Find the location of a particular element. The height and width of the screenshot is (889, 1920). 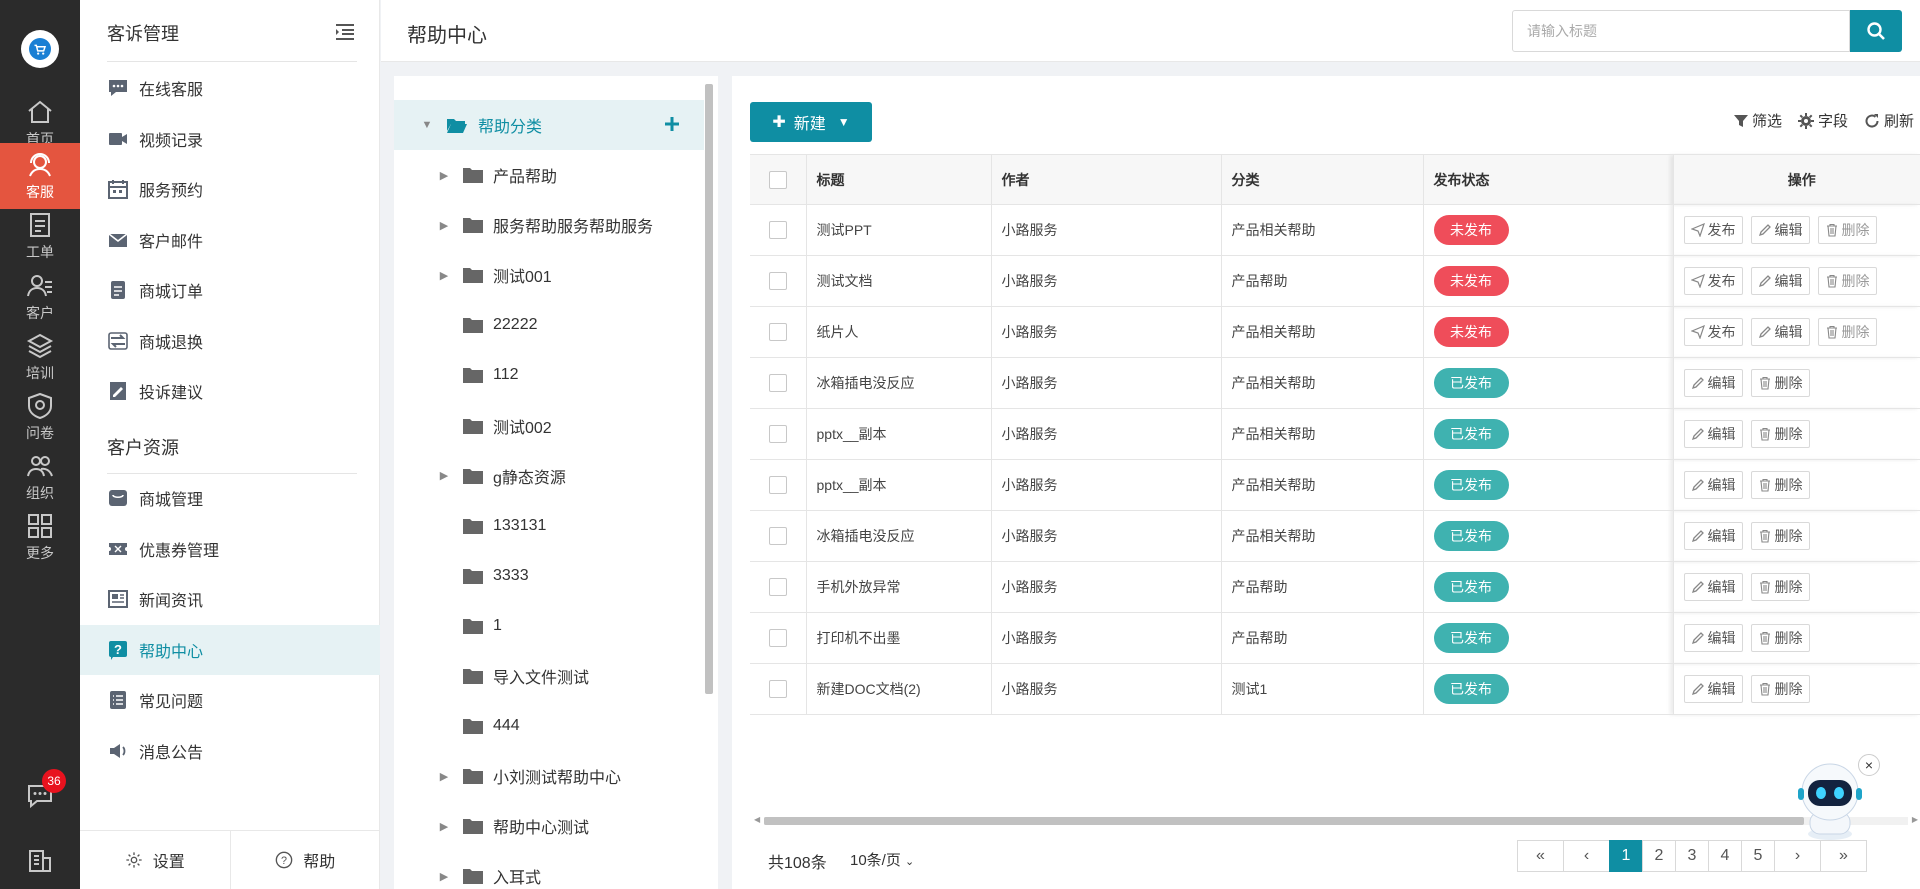

table-row: 纸片人 小路服务 产品相关帮助 未发布 发布 编辑 删除 is located at coordinates (1335, 332).